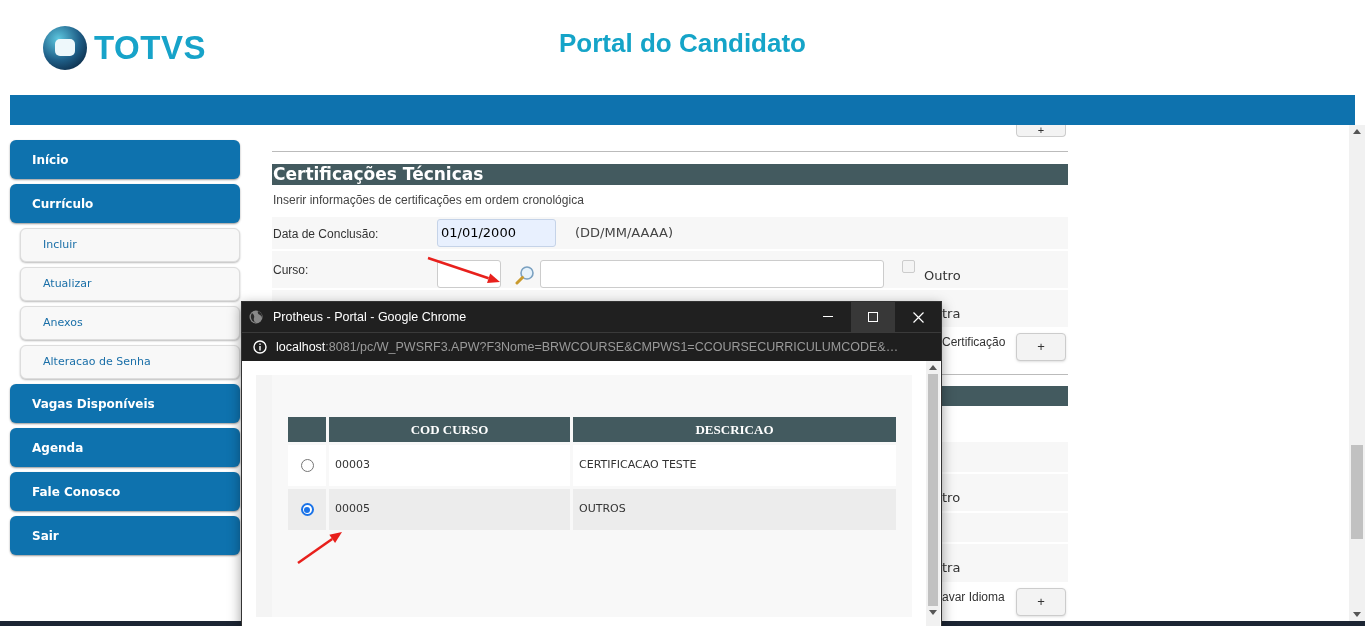 This screenshot has height=626, width=1365. I want to click on page-title: Portal do Candidato, so click(682, 43).